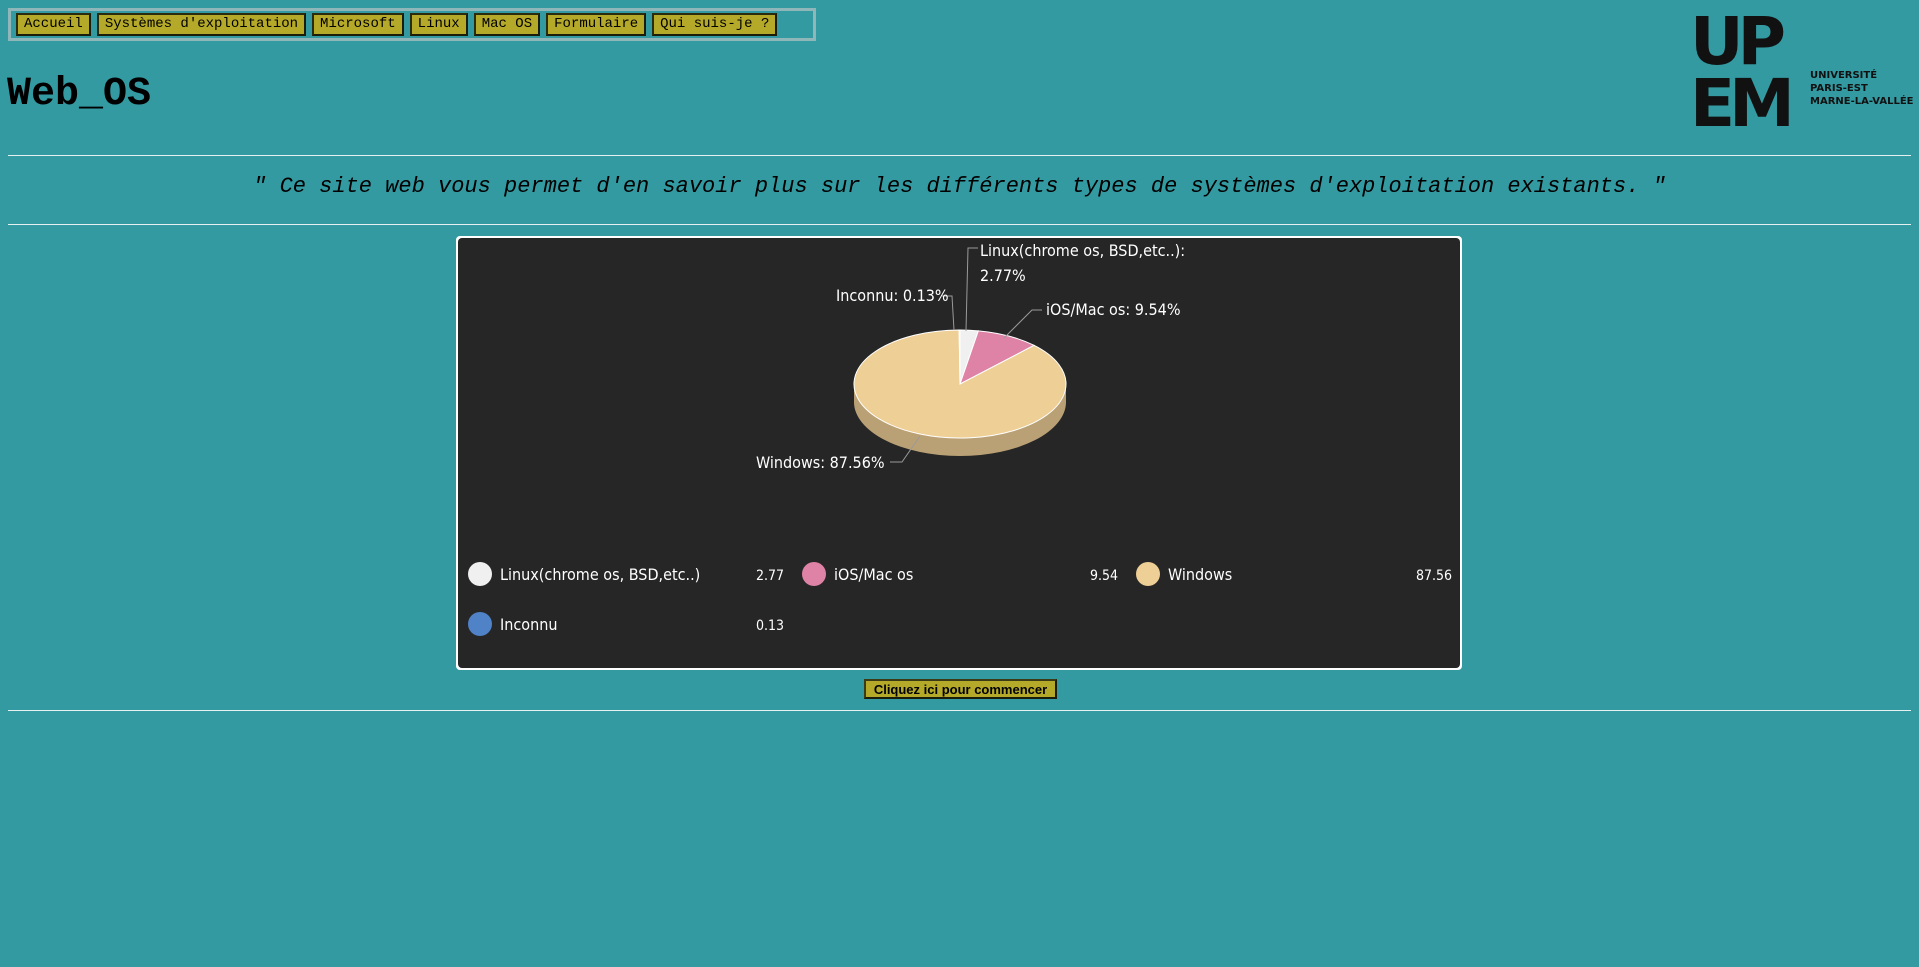  What do you see at coordinates (1862, 100) in the screenshot?
I see `logo-line-3: MARNE-LA-VALLÉE` at bounding box center [1862, 100].